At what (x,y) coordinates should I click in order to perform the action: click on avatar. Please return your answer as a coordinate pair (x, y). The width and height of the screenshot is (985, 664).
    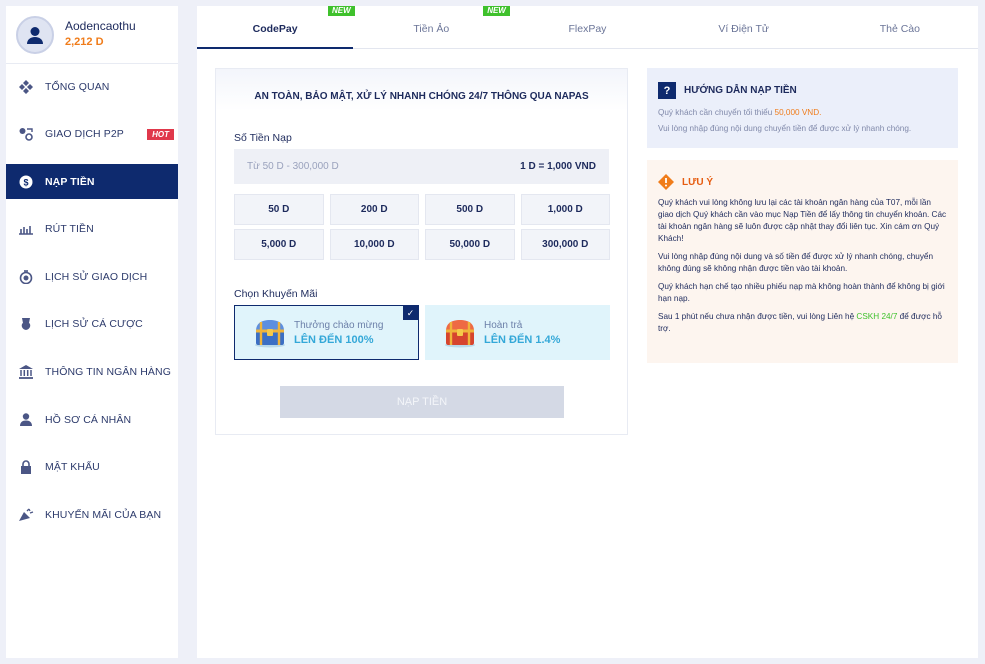
    Looking at the image, I should click on (35, 34).